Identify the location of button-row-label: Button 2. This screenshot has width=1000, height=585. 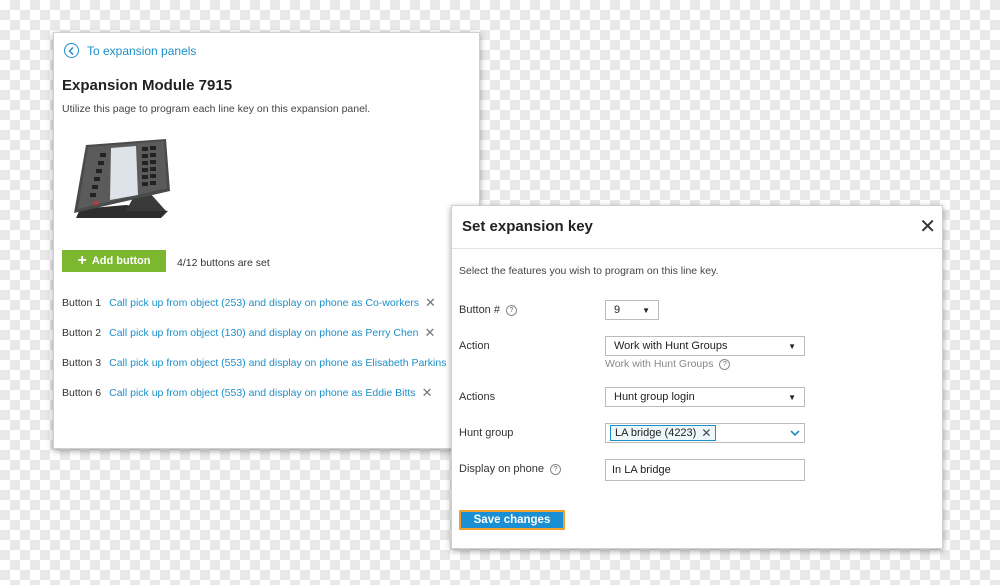
(82, 333).